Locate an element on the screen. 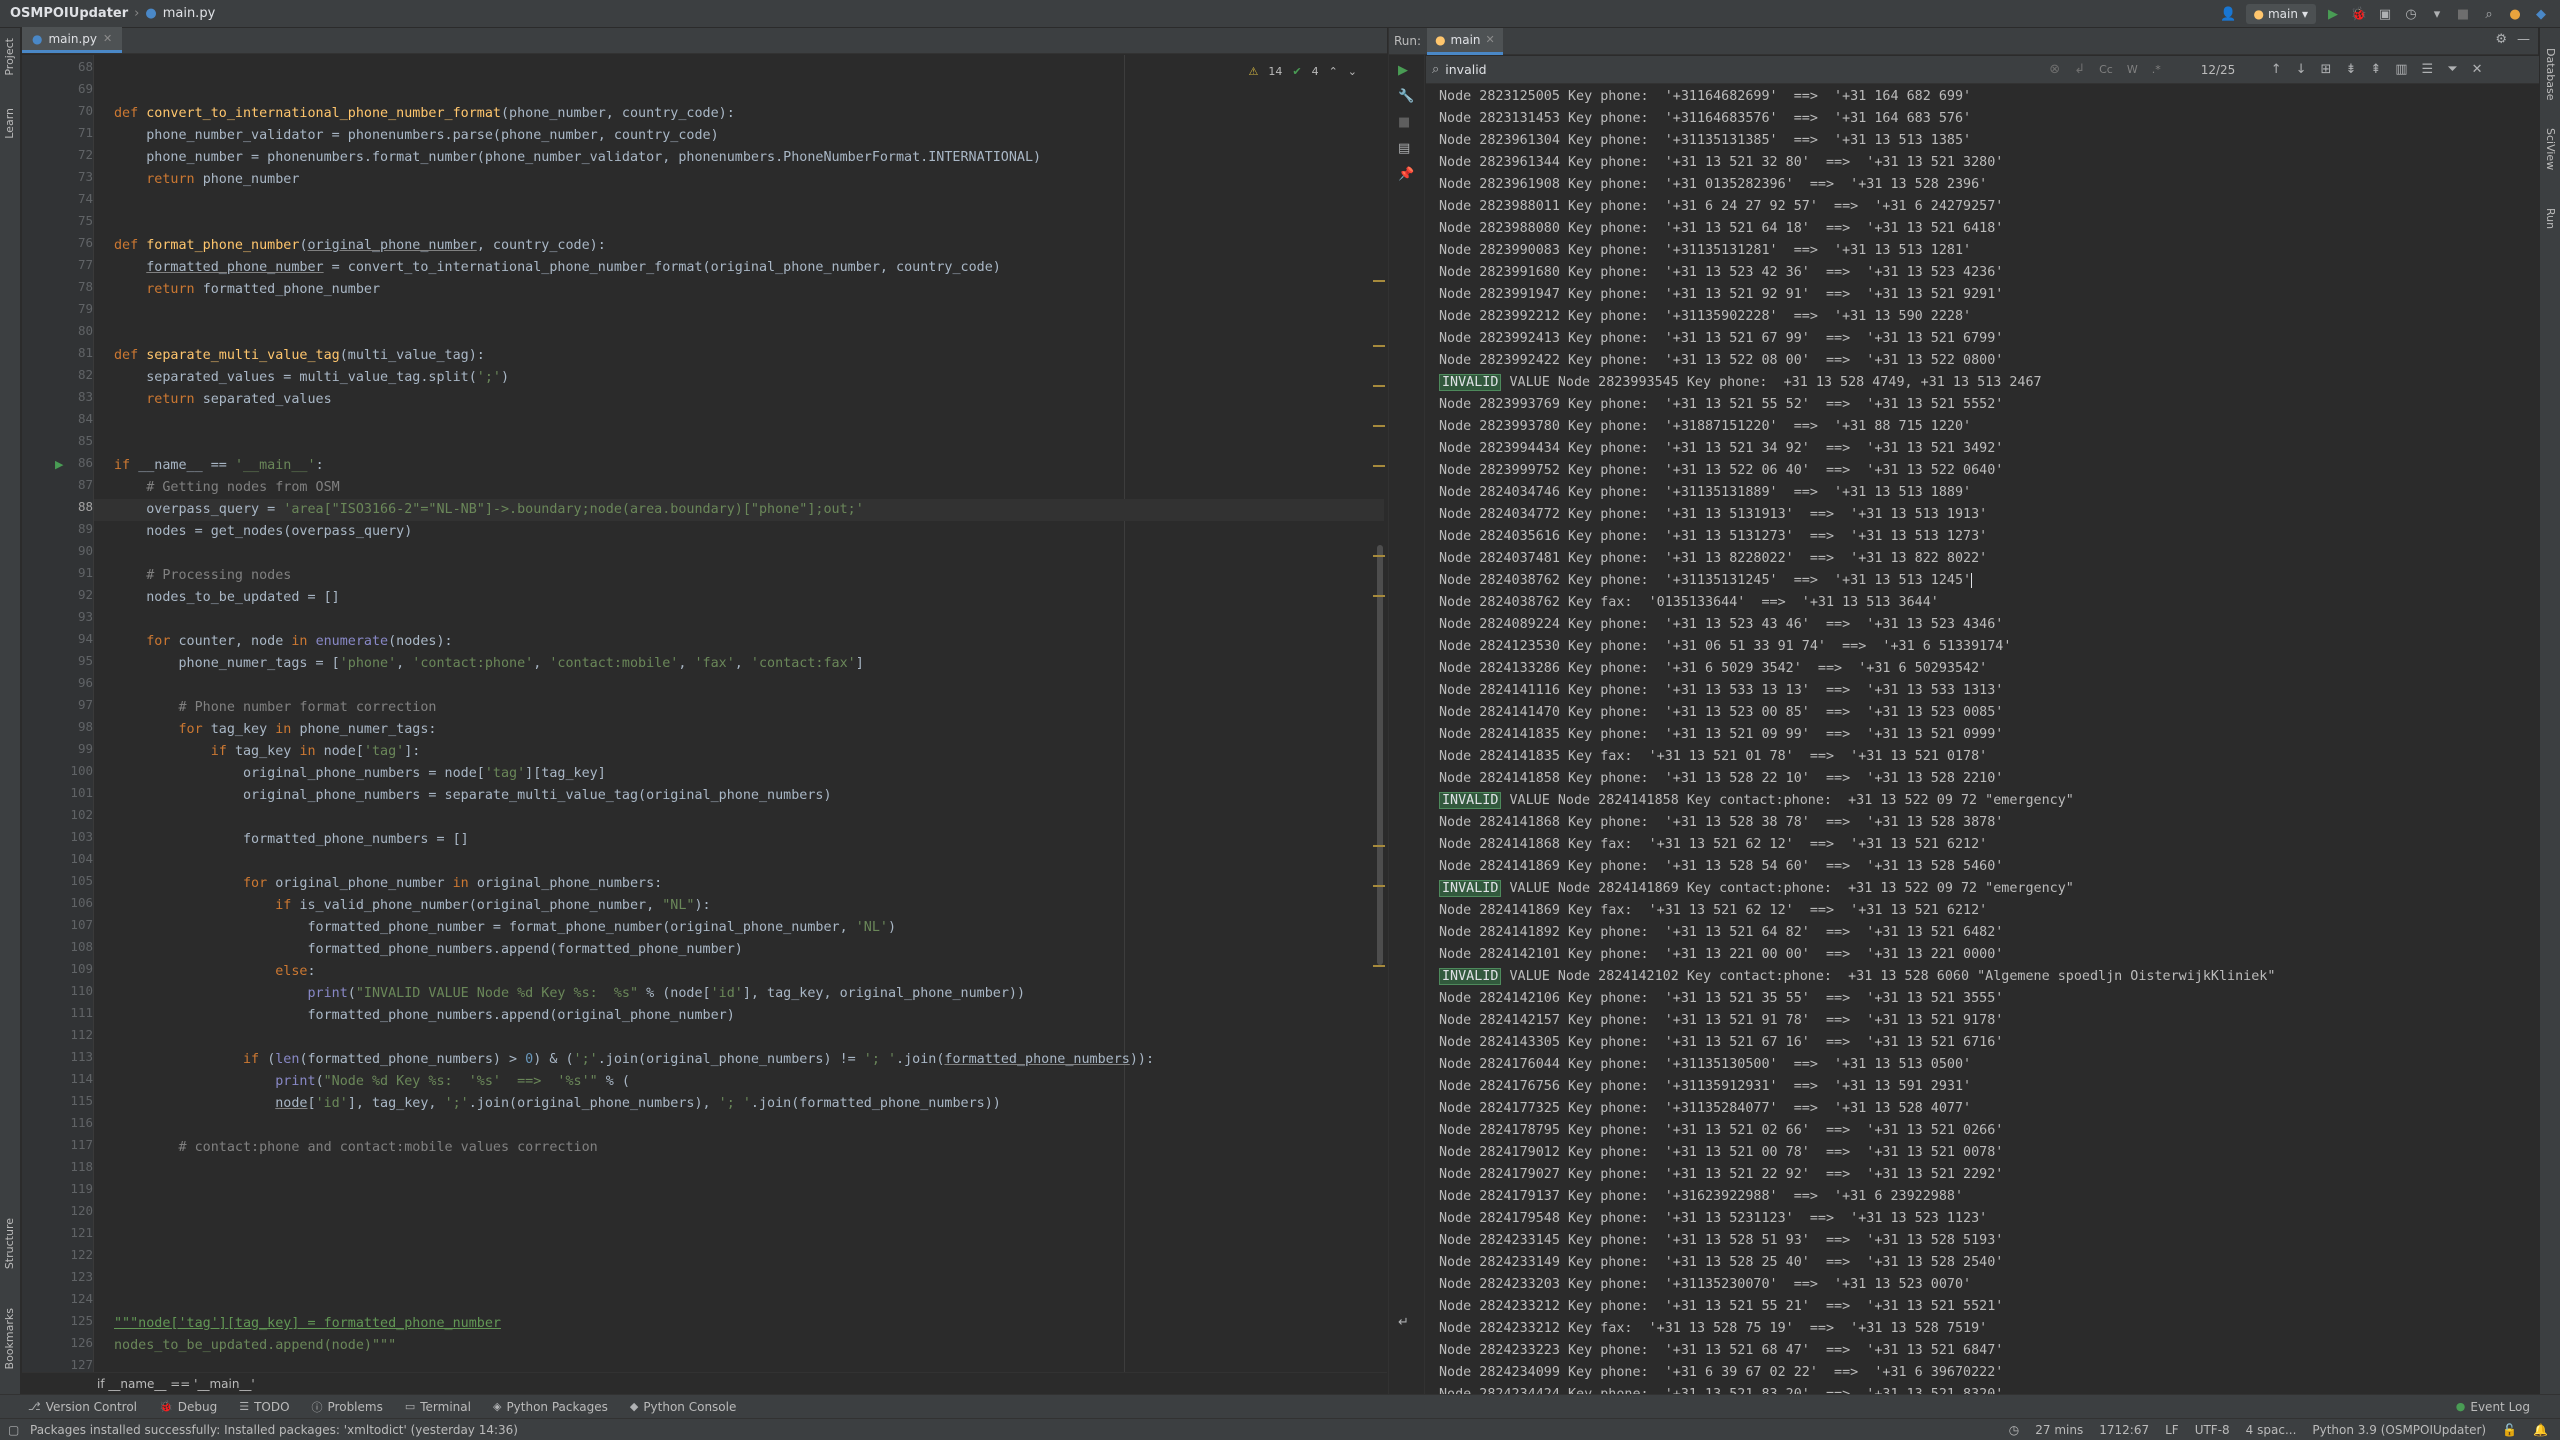 Image resolution: width=2560 pixels, height=1440 pixels. structure-tool-button: Structure is located at coordinates (9, 1243).